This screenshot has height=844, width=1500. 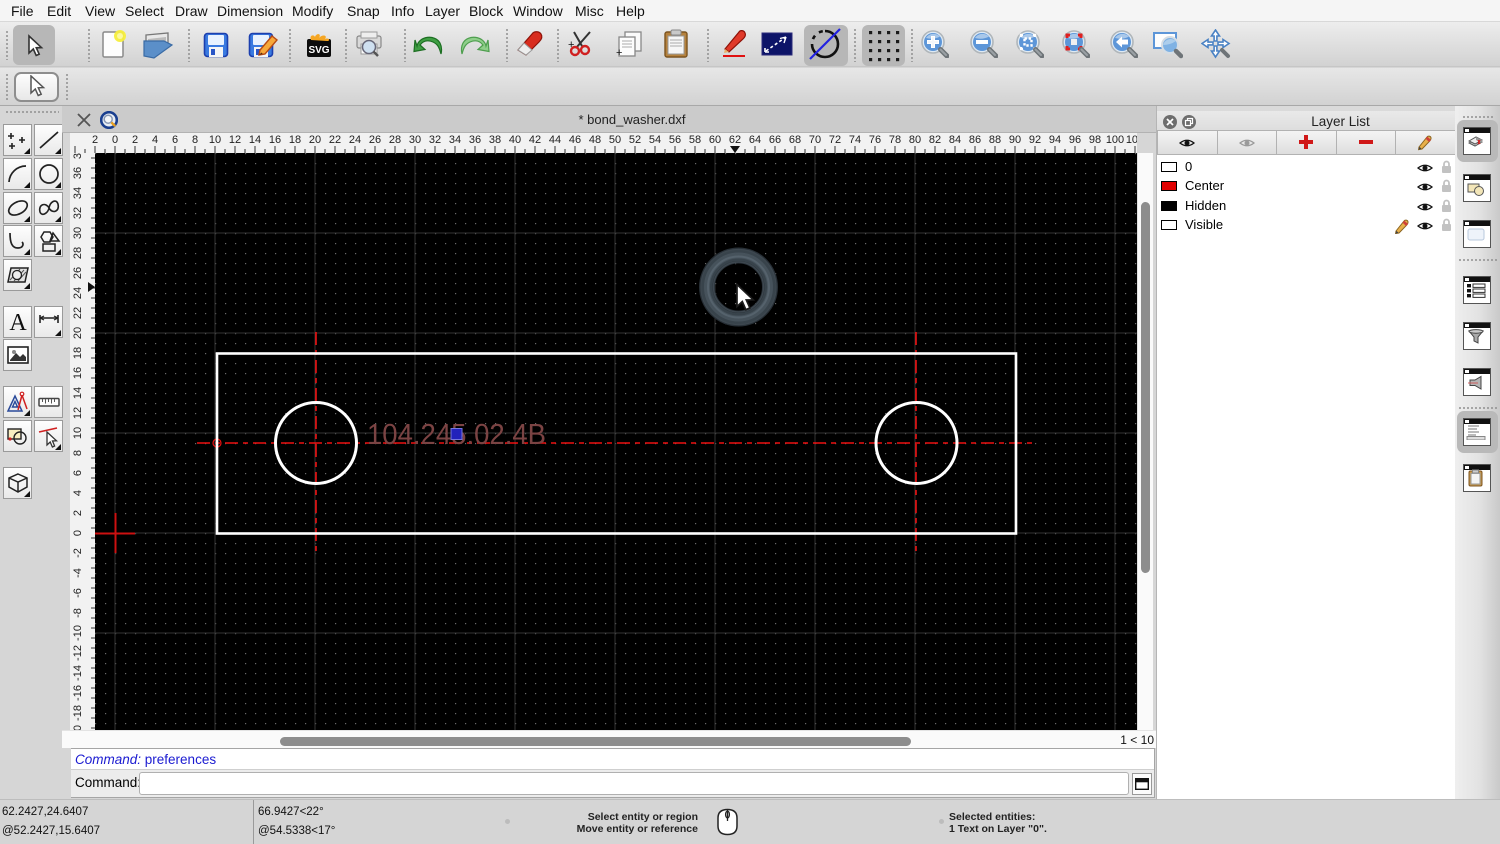 What do you see at coordinates (78, 653) in the screenshot?
I see `svg-text: -12` at bounding box center [78, 653].